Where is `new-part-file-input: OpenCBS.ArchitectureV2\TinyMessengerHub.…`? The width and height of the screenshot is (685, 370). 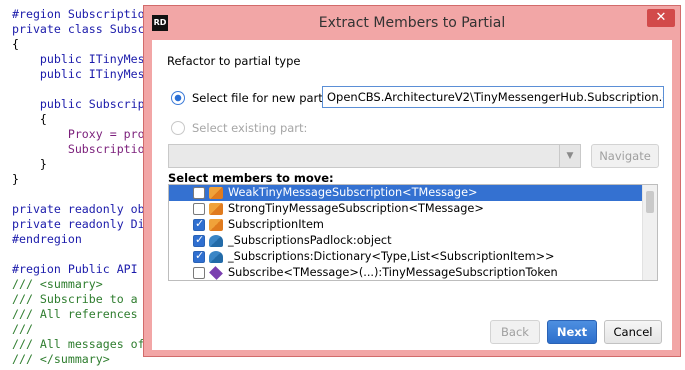 new-part-file-input: OpenCBS.ArchitectureV2\TinyMessengerHub.… is located at coordinates (493, 97).